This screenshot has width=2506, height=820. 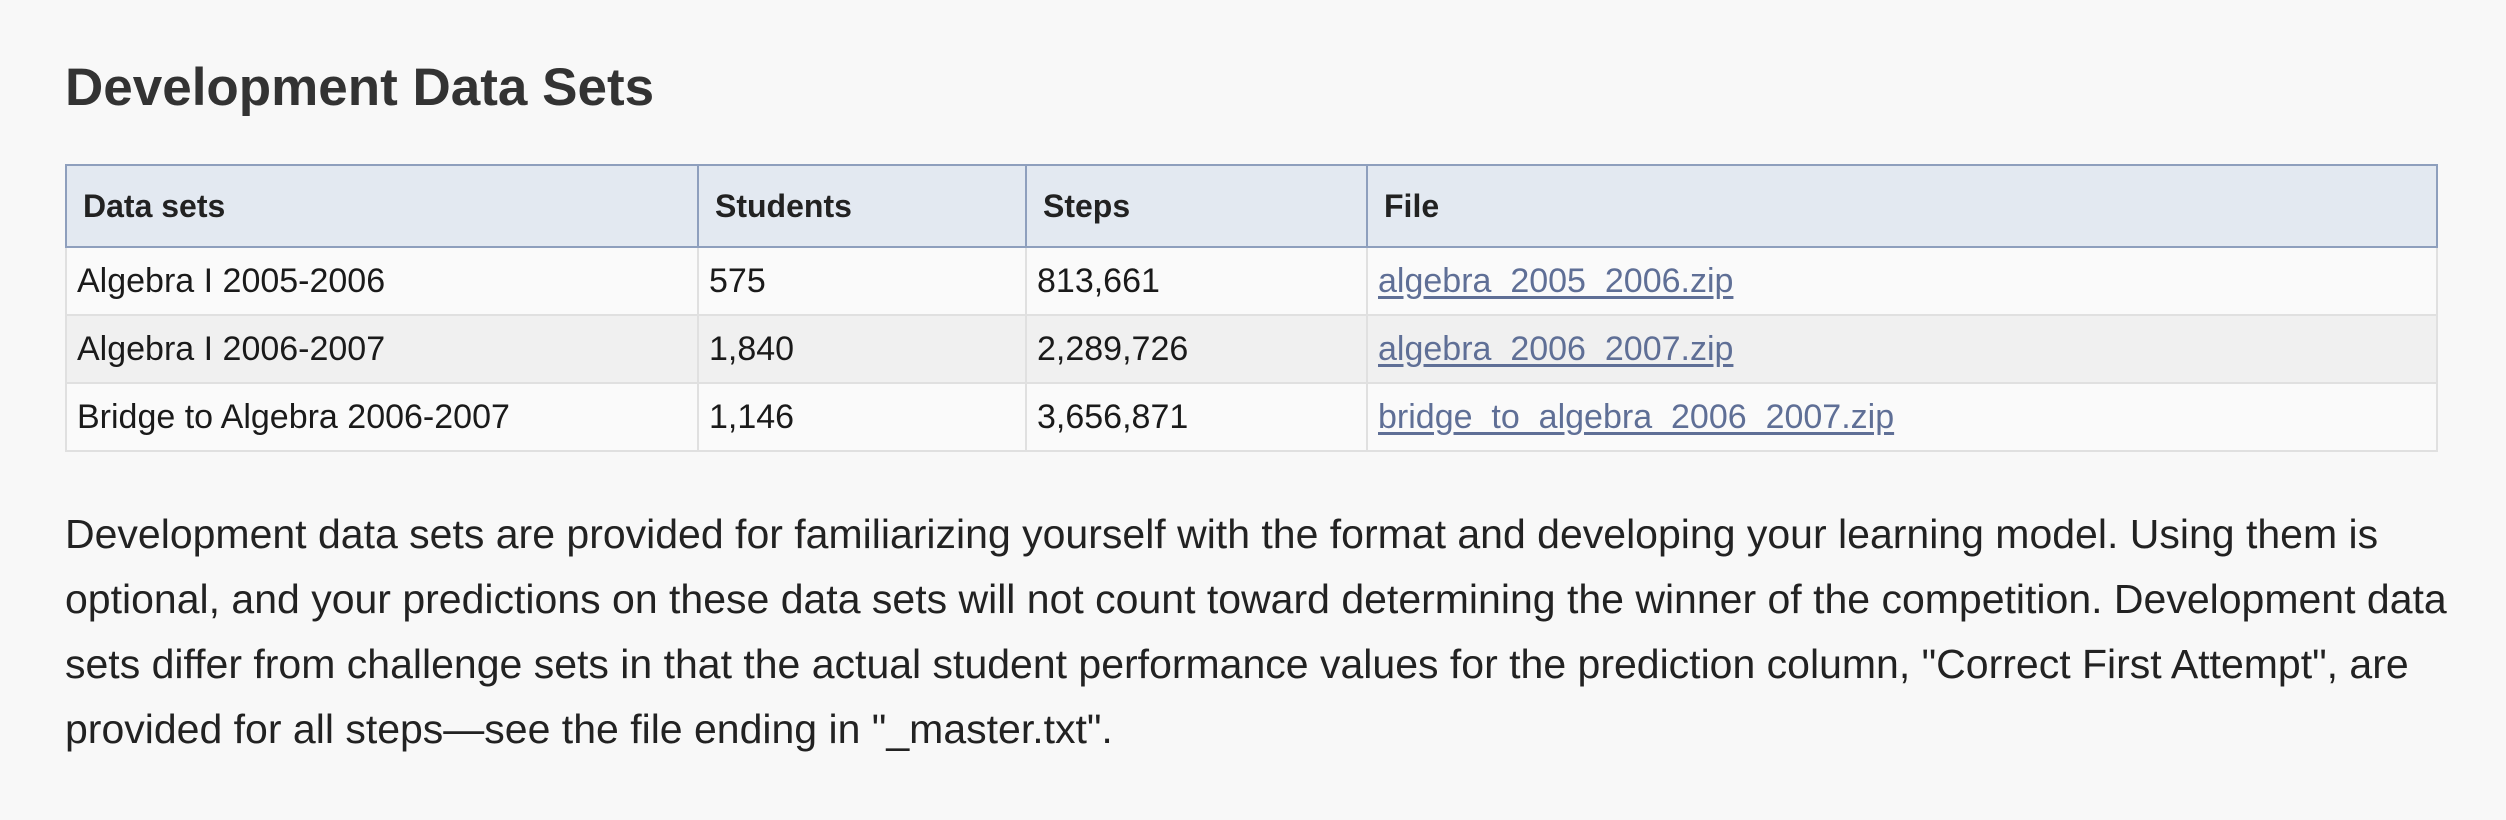 What do you see at coordinates (1196, 349) in the screenshot?
I see `steps-cell: 2,289,726` at bounding box center [1196, 349].